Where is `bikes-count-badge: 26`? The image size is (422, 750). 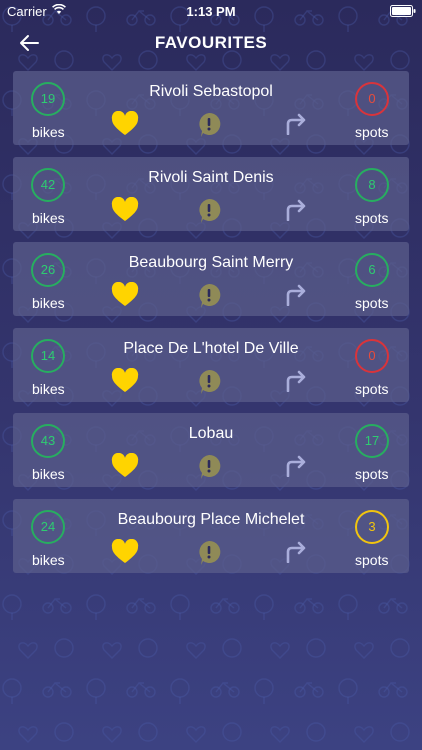 bikes-count-badge: 26 is located at coordinates (48, 270).